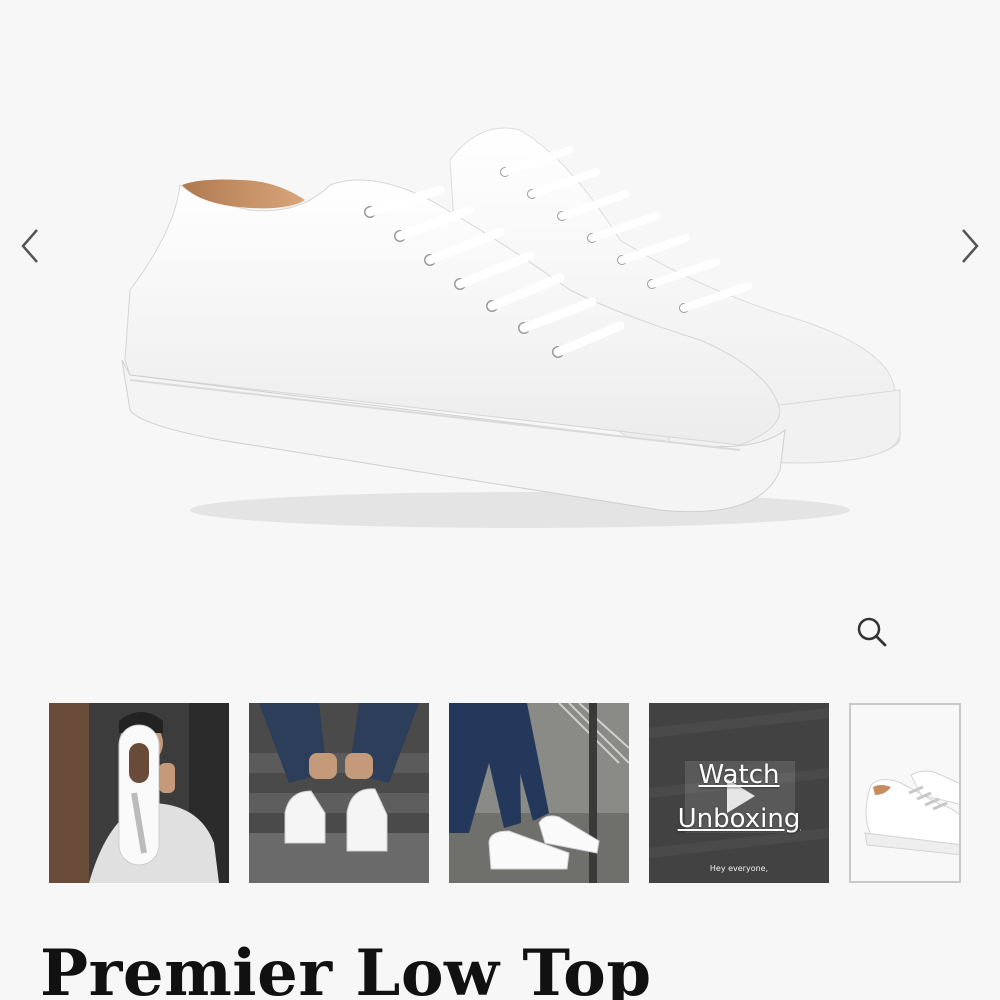 The width and height of the screenshot is (1000, 1000). I want to click on previous-image-button, so click(30, 246).